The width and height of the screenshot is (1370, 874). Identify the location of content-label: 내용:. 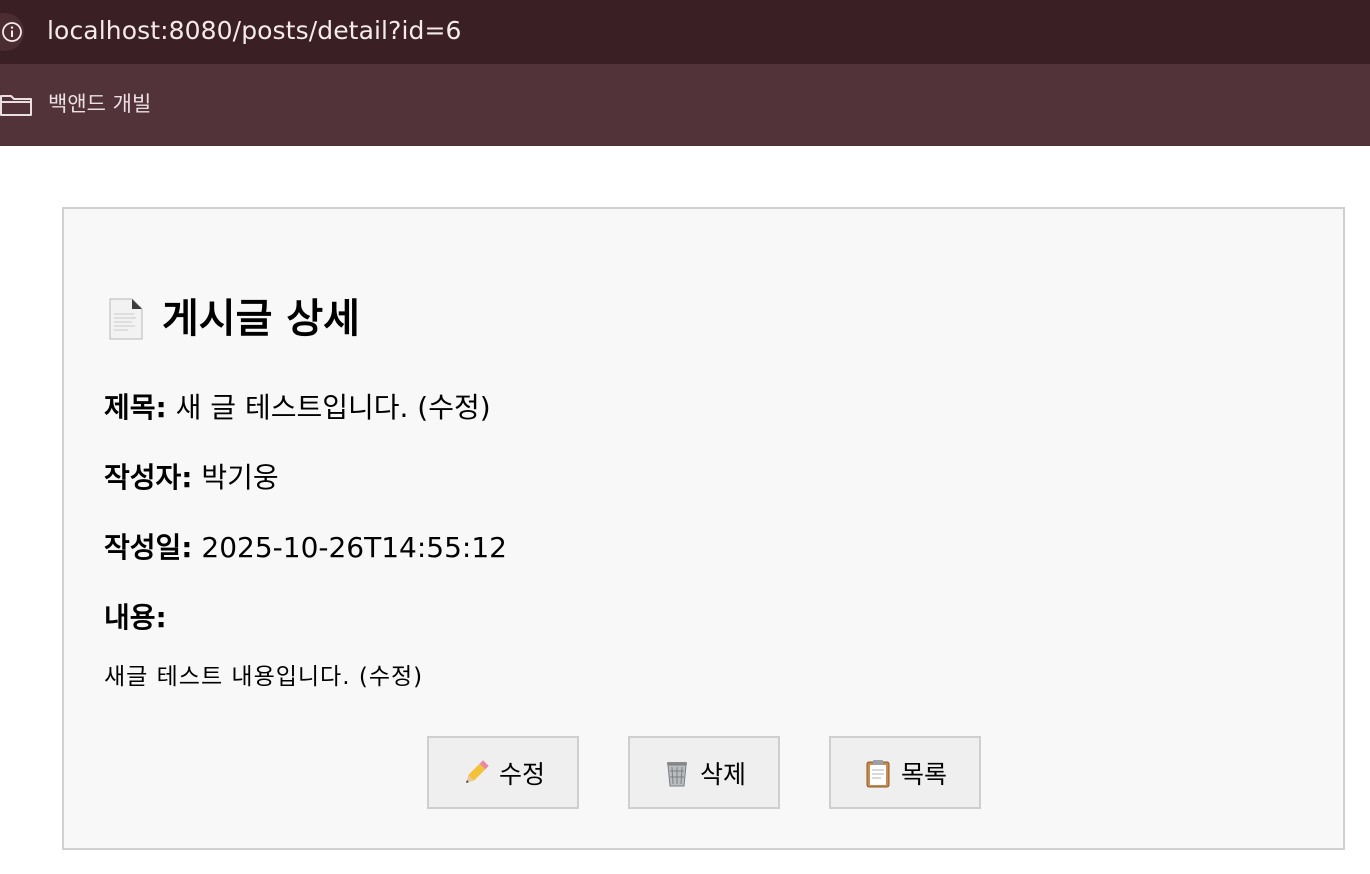
(135, 617).